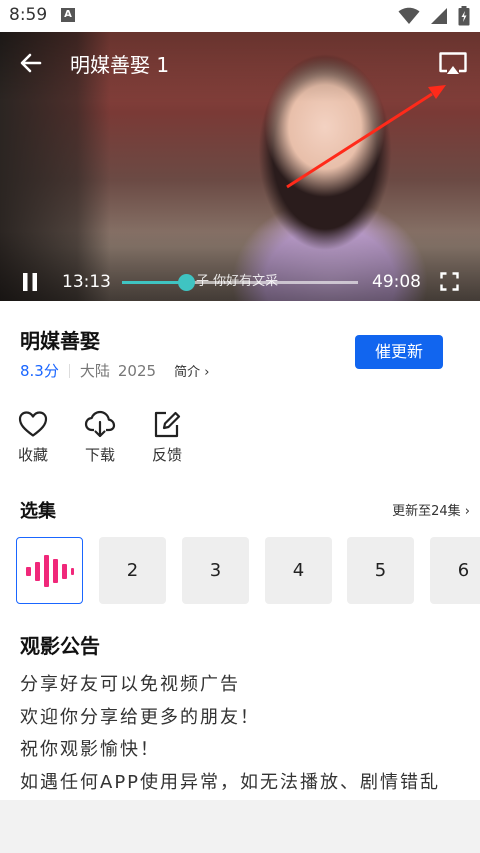  I want to click on status-icons, so click(434, 16).